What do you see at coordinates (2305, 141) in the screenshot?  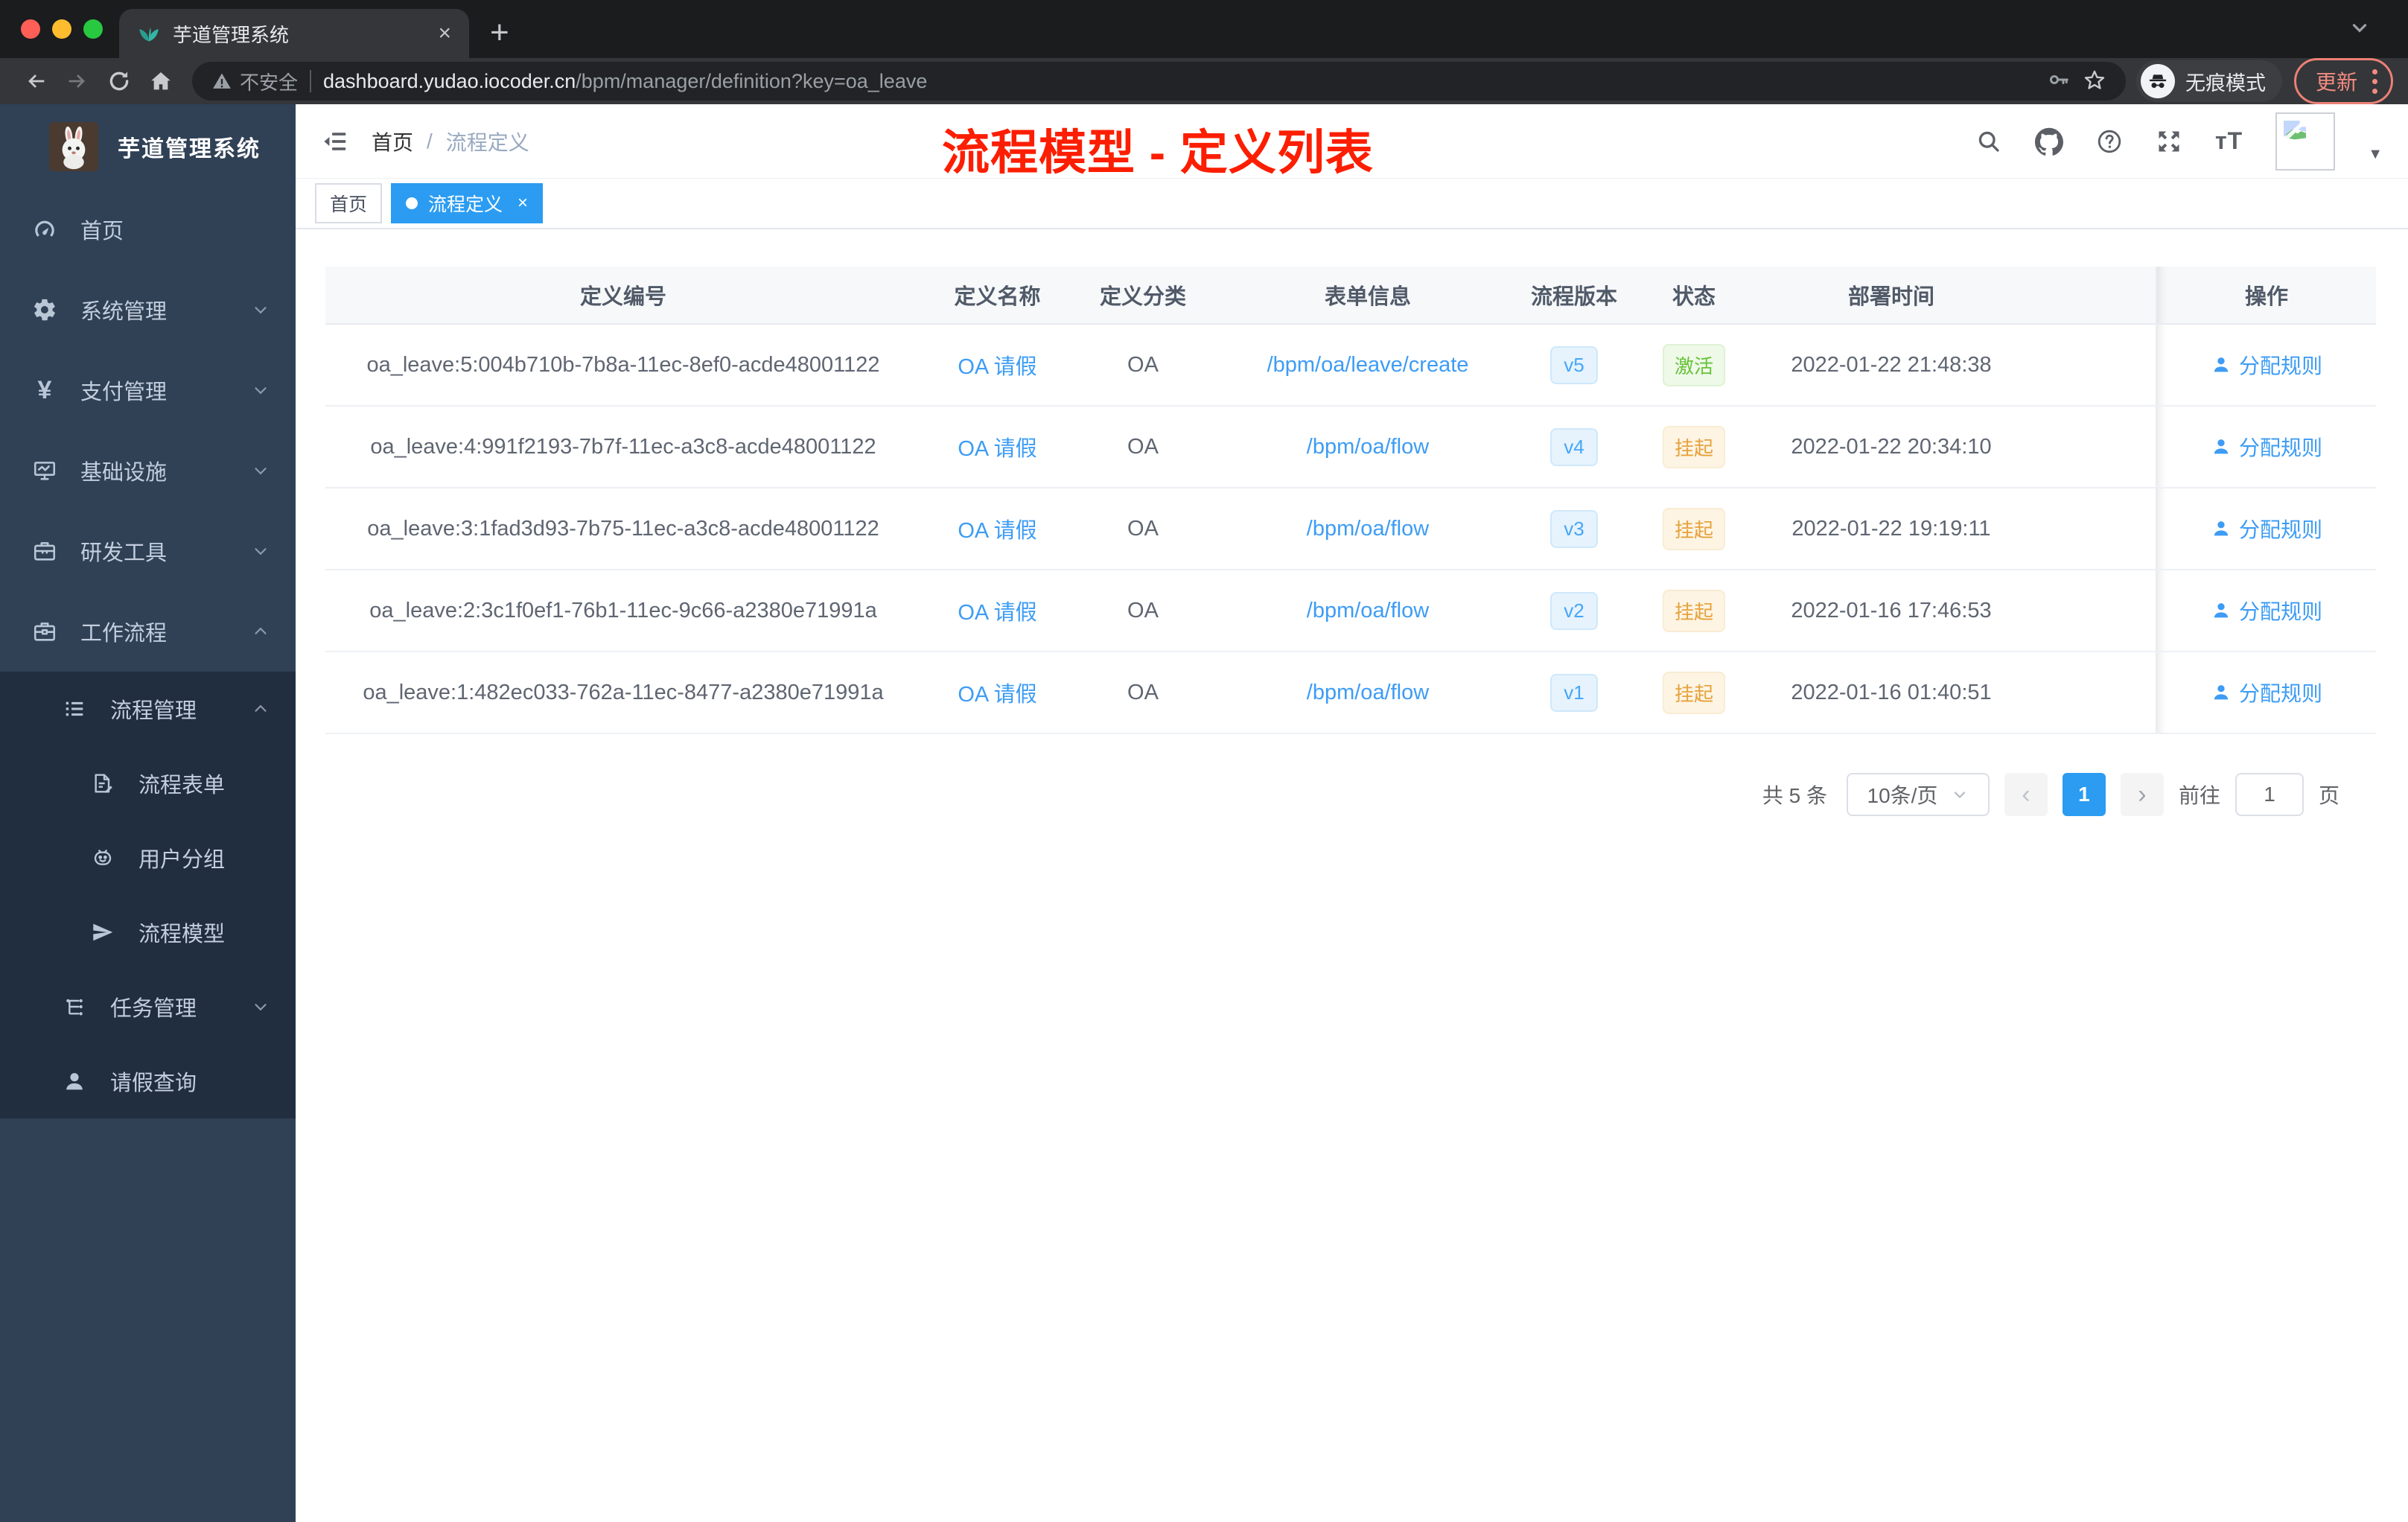 I see `avatar` at bounding box center [2305, 141].